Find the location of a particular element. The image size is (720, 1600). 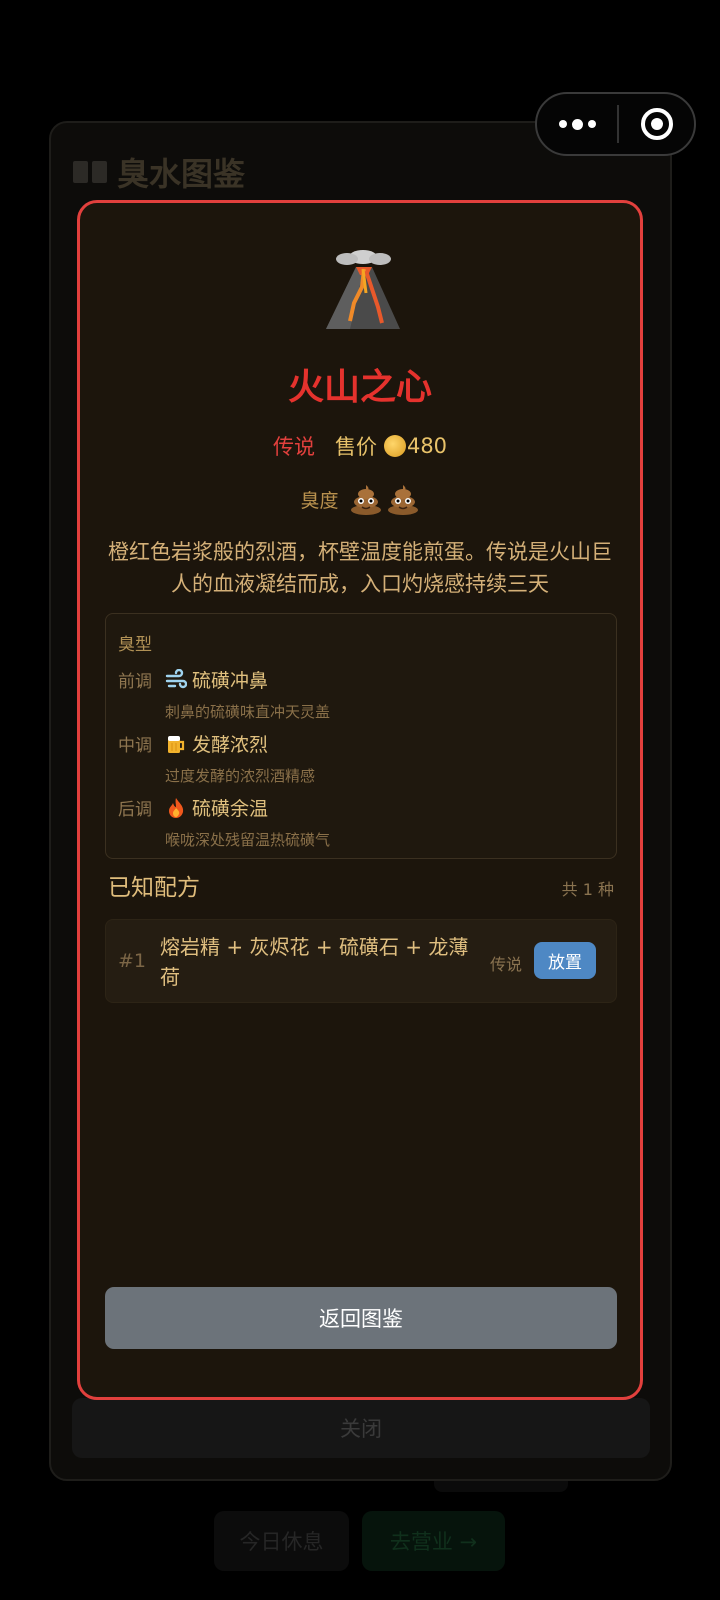

fire-icon is located at coordinates (176, 807).